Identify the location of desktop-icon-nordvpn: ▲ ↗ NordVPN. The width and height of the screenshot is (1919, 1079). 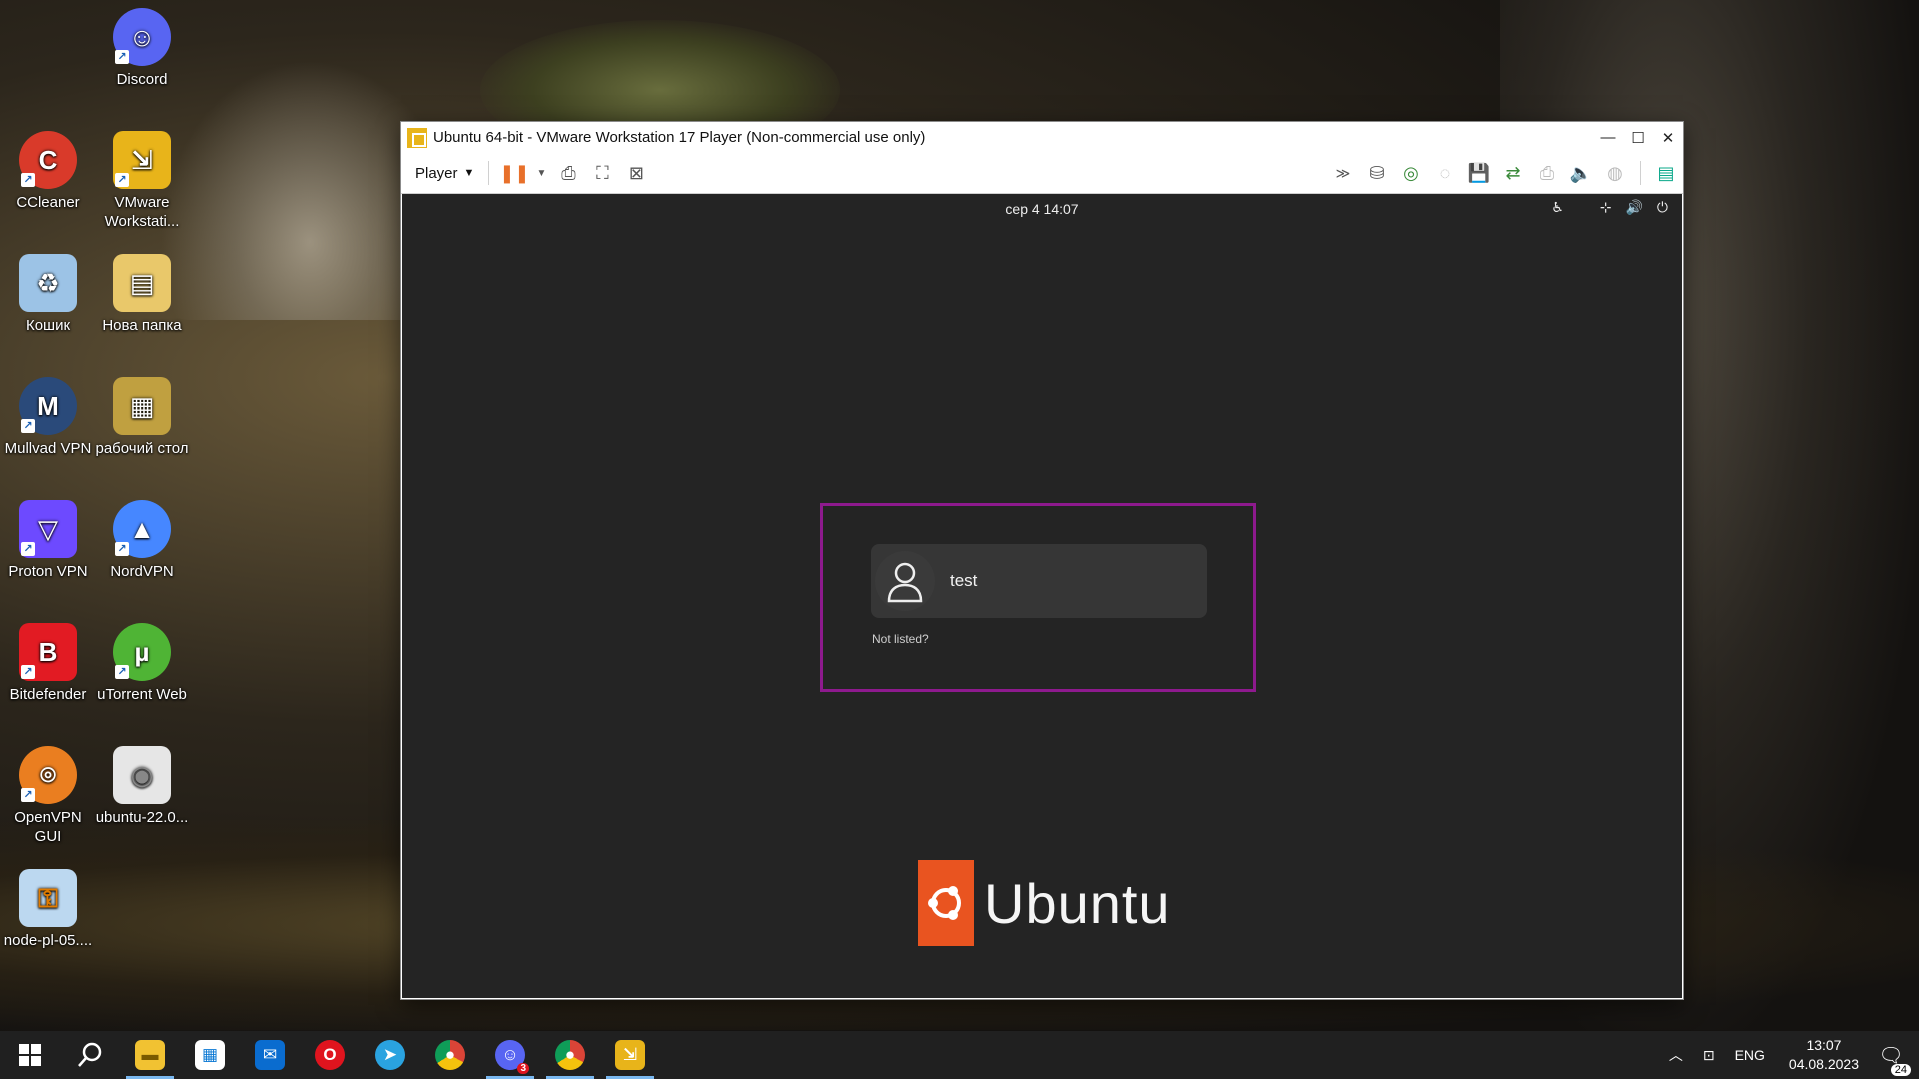
(142, 540).